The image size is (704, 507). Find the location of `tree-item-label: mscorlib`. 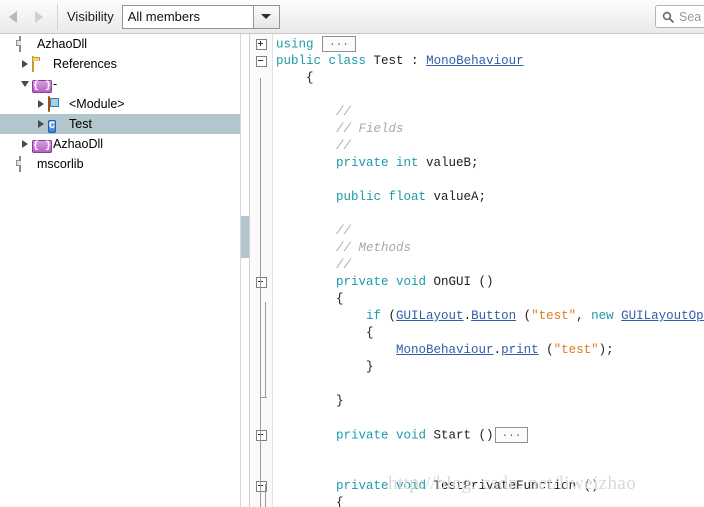

tree-item-label: mscorlib is located at coordinates (60, 164).